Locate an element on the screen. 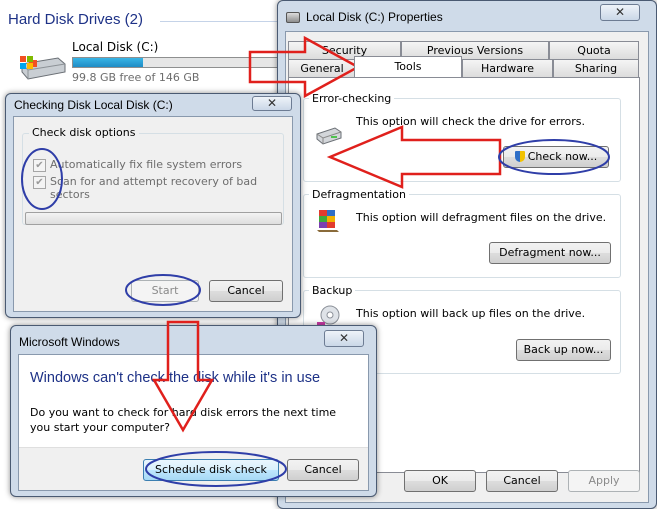  highlight-ellipse-schedule is located at coordinates (216, 469).